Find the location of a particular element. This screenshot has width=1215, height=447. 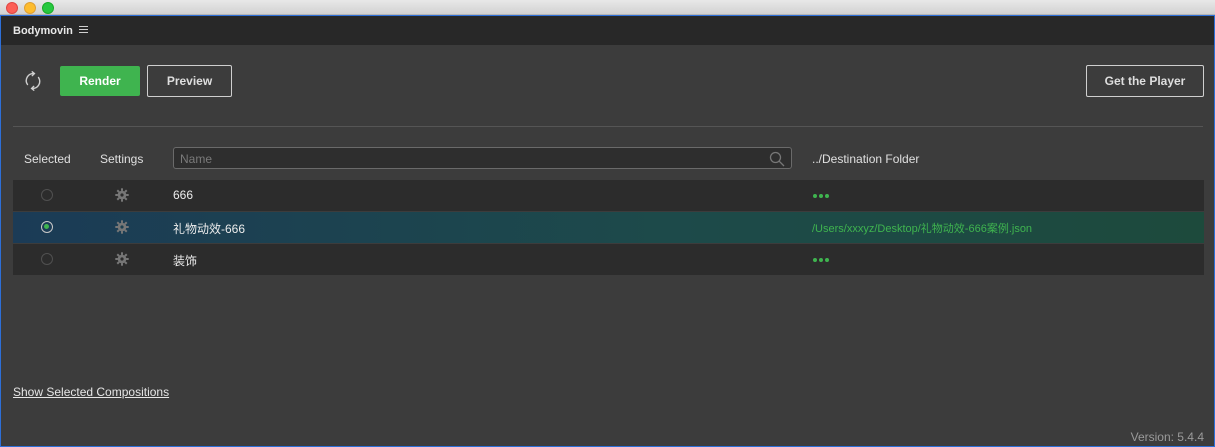

composition-row: 装饰 is located at coordinates (608, 259).